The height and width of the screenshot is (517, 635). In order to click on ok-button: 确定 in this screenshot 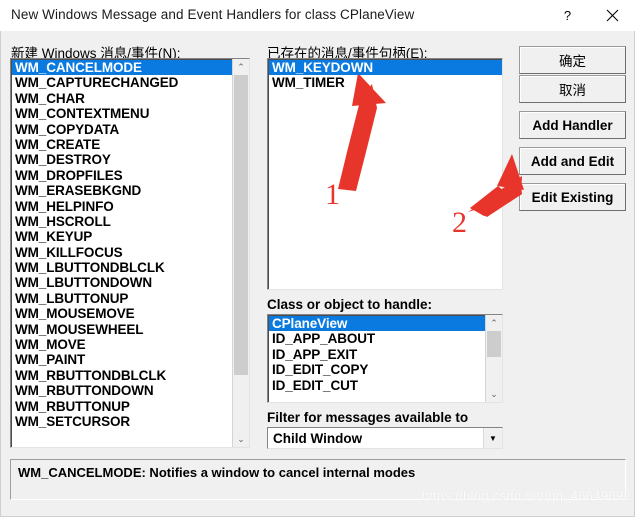, I will do `click(572, 60)`.